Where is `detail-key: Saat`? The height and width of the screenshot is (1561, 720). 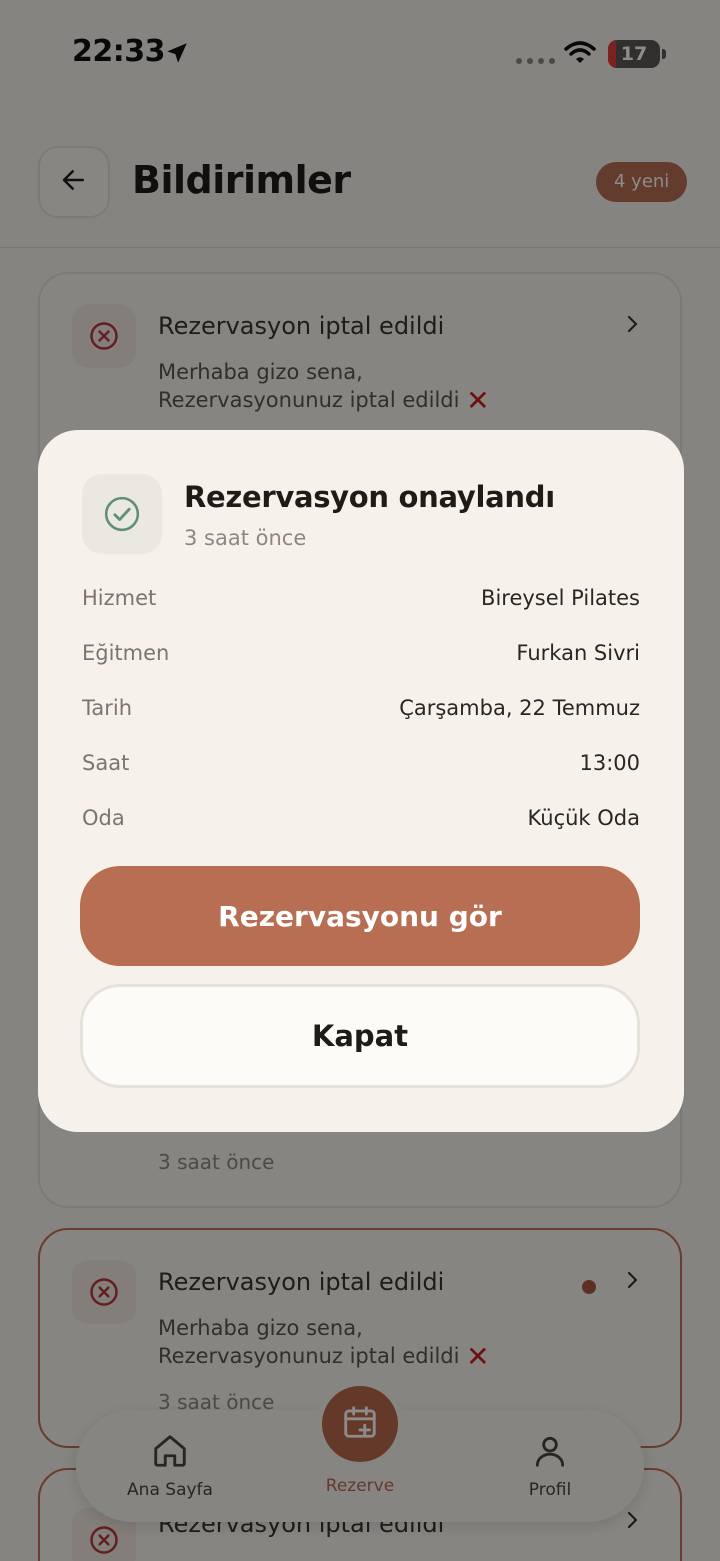 detail-key: Saat is located at coordinates (106, 763).